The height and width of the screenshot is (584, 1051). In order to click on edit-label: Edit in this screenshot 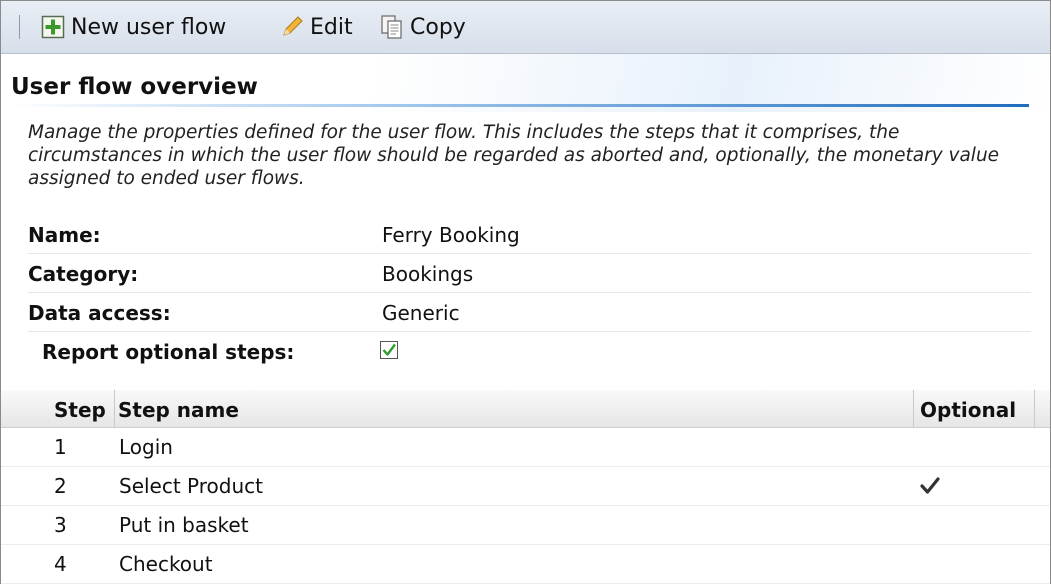, I will do `click(331, 27)`.